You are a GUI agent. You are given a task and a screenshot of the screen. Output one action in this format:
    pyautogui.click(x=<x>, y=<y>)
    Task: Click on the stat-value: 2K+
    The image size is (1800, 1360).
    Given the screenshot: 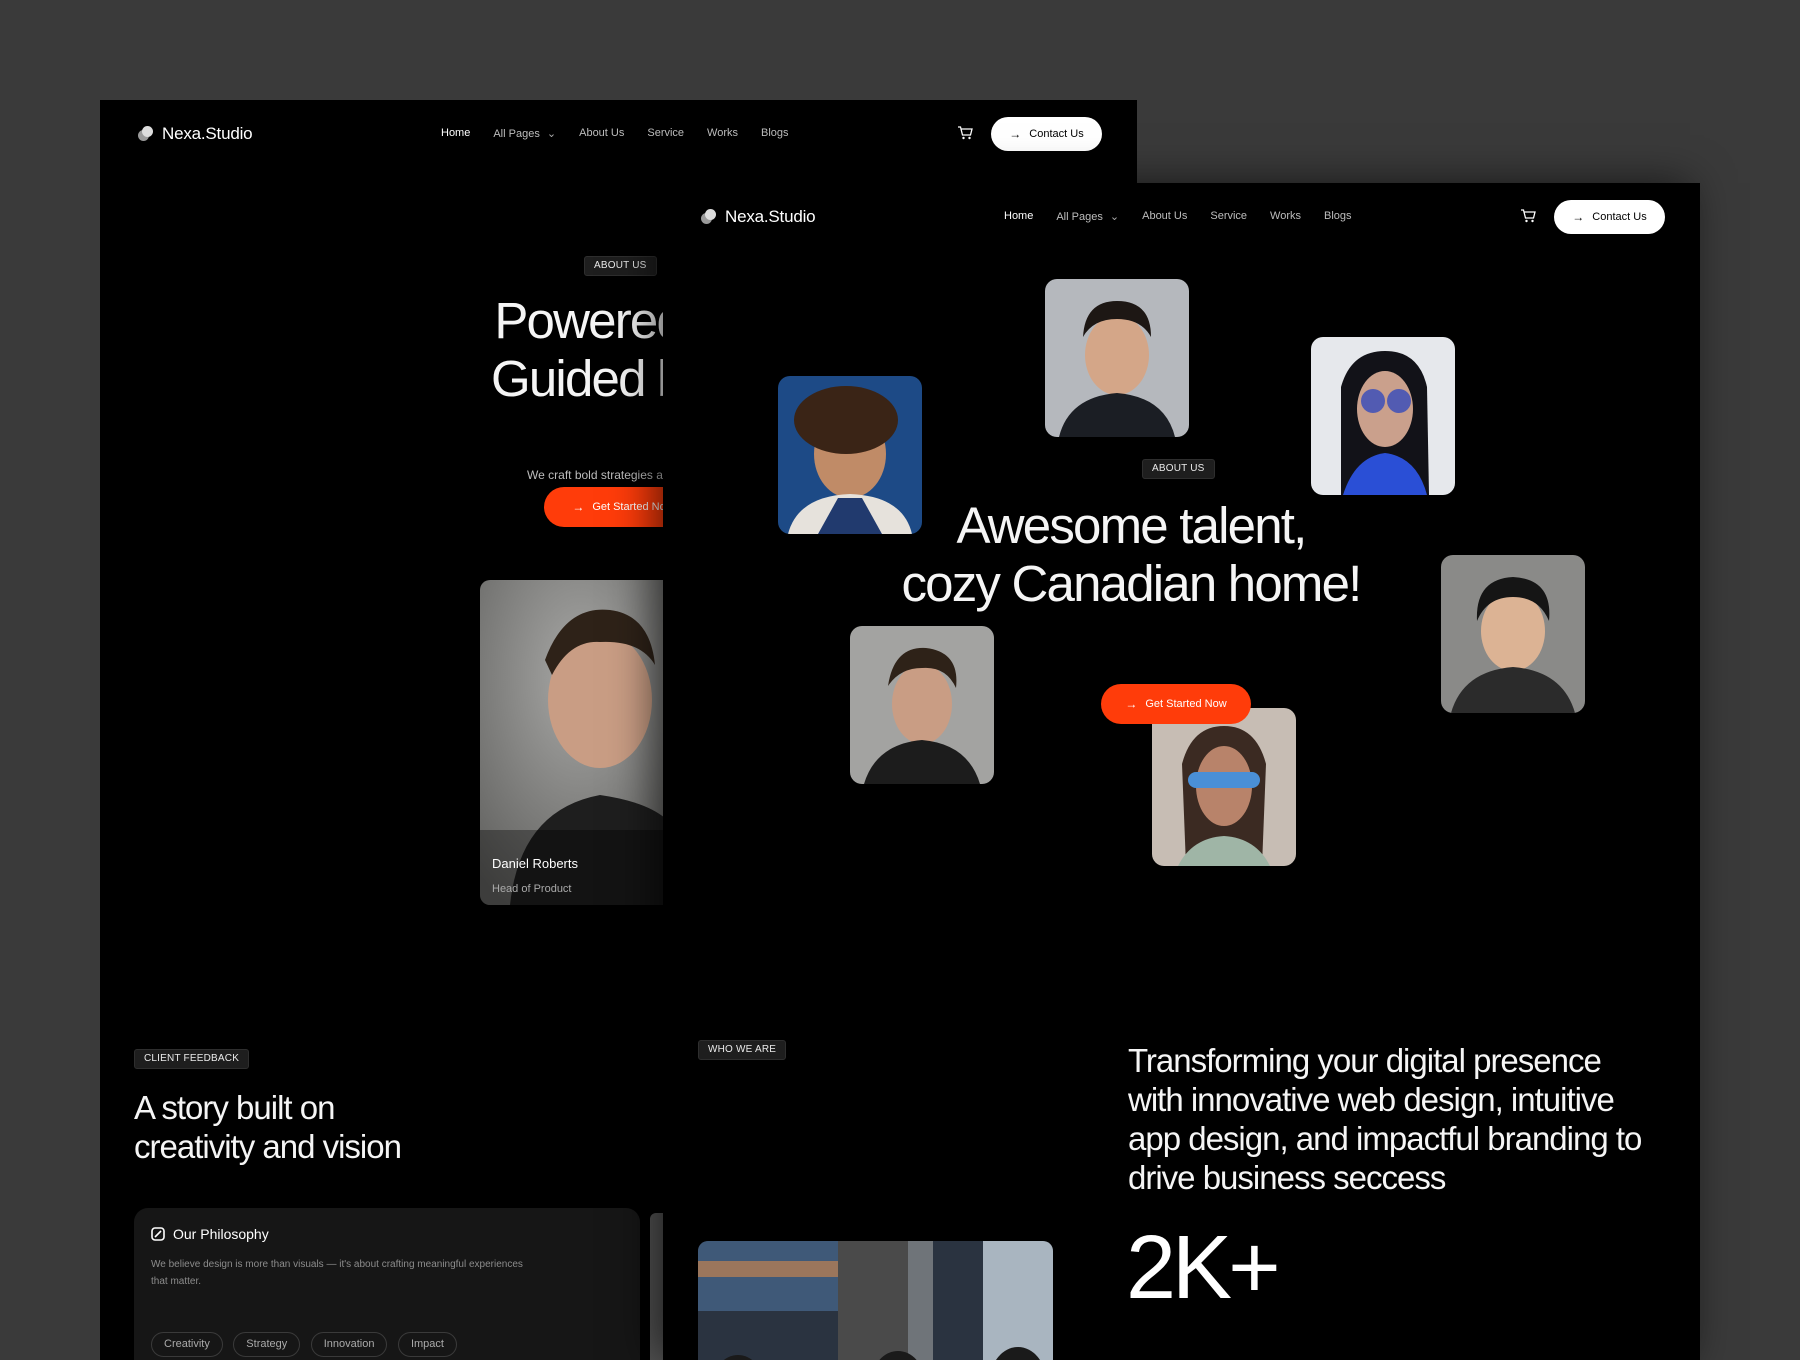 What is the action you would take?
    pyautogui.click(x=1203, y=1268)
    